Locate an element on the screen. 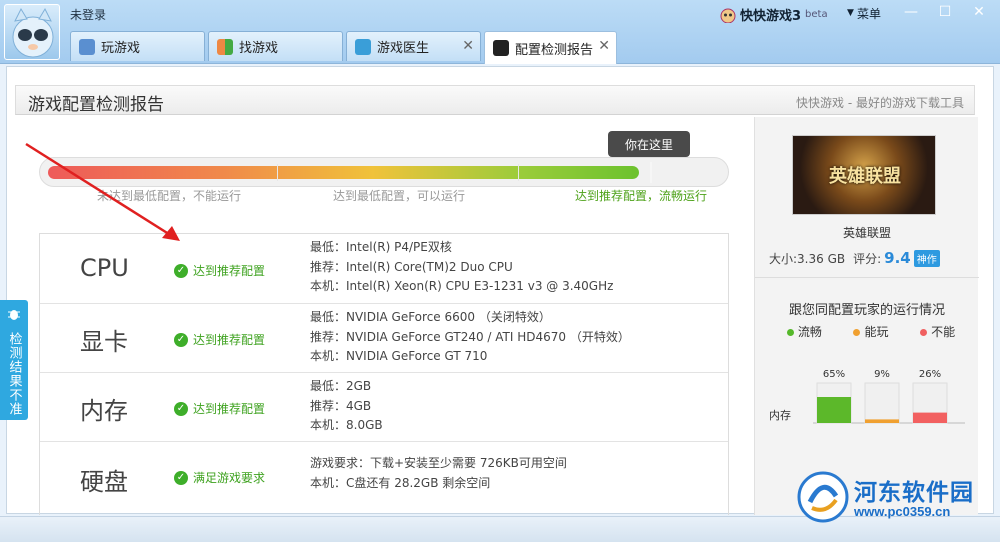  game-cover-image: 英雄联盟 is located at coordinates (864, 175).